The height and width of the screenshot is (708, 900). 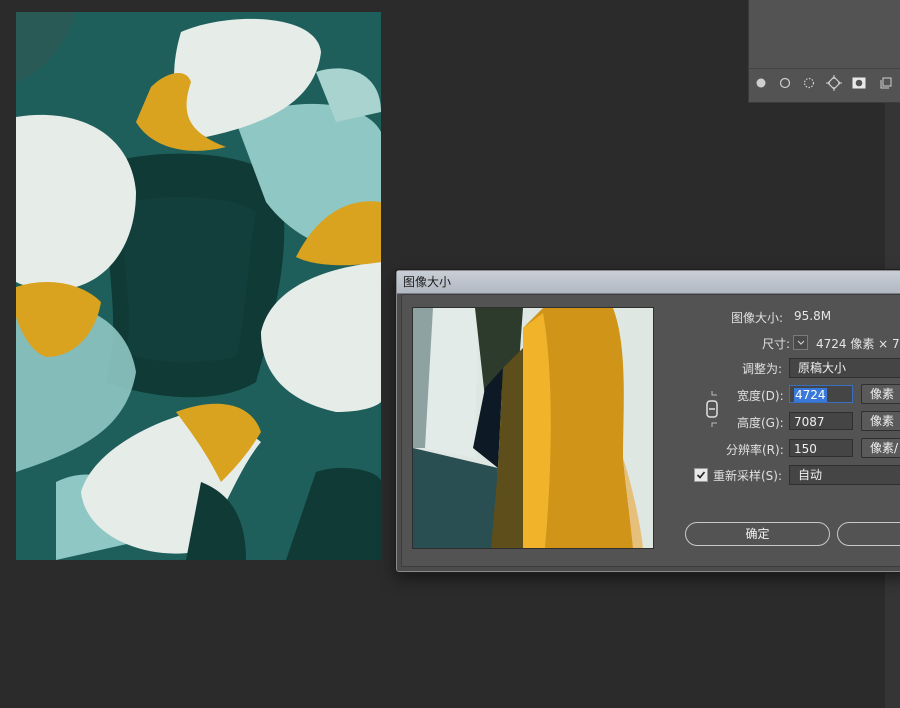 I want to click on image-preview, so click(x=533, y=428).